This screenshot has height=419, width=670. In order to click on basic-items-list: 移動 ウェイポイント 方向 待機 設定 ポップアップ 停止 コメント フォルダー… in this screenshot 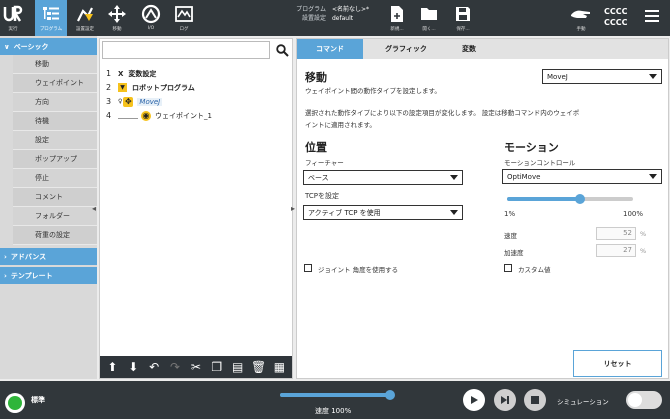, I will do `click(55, 150)`.